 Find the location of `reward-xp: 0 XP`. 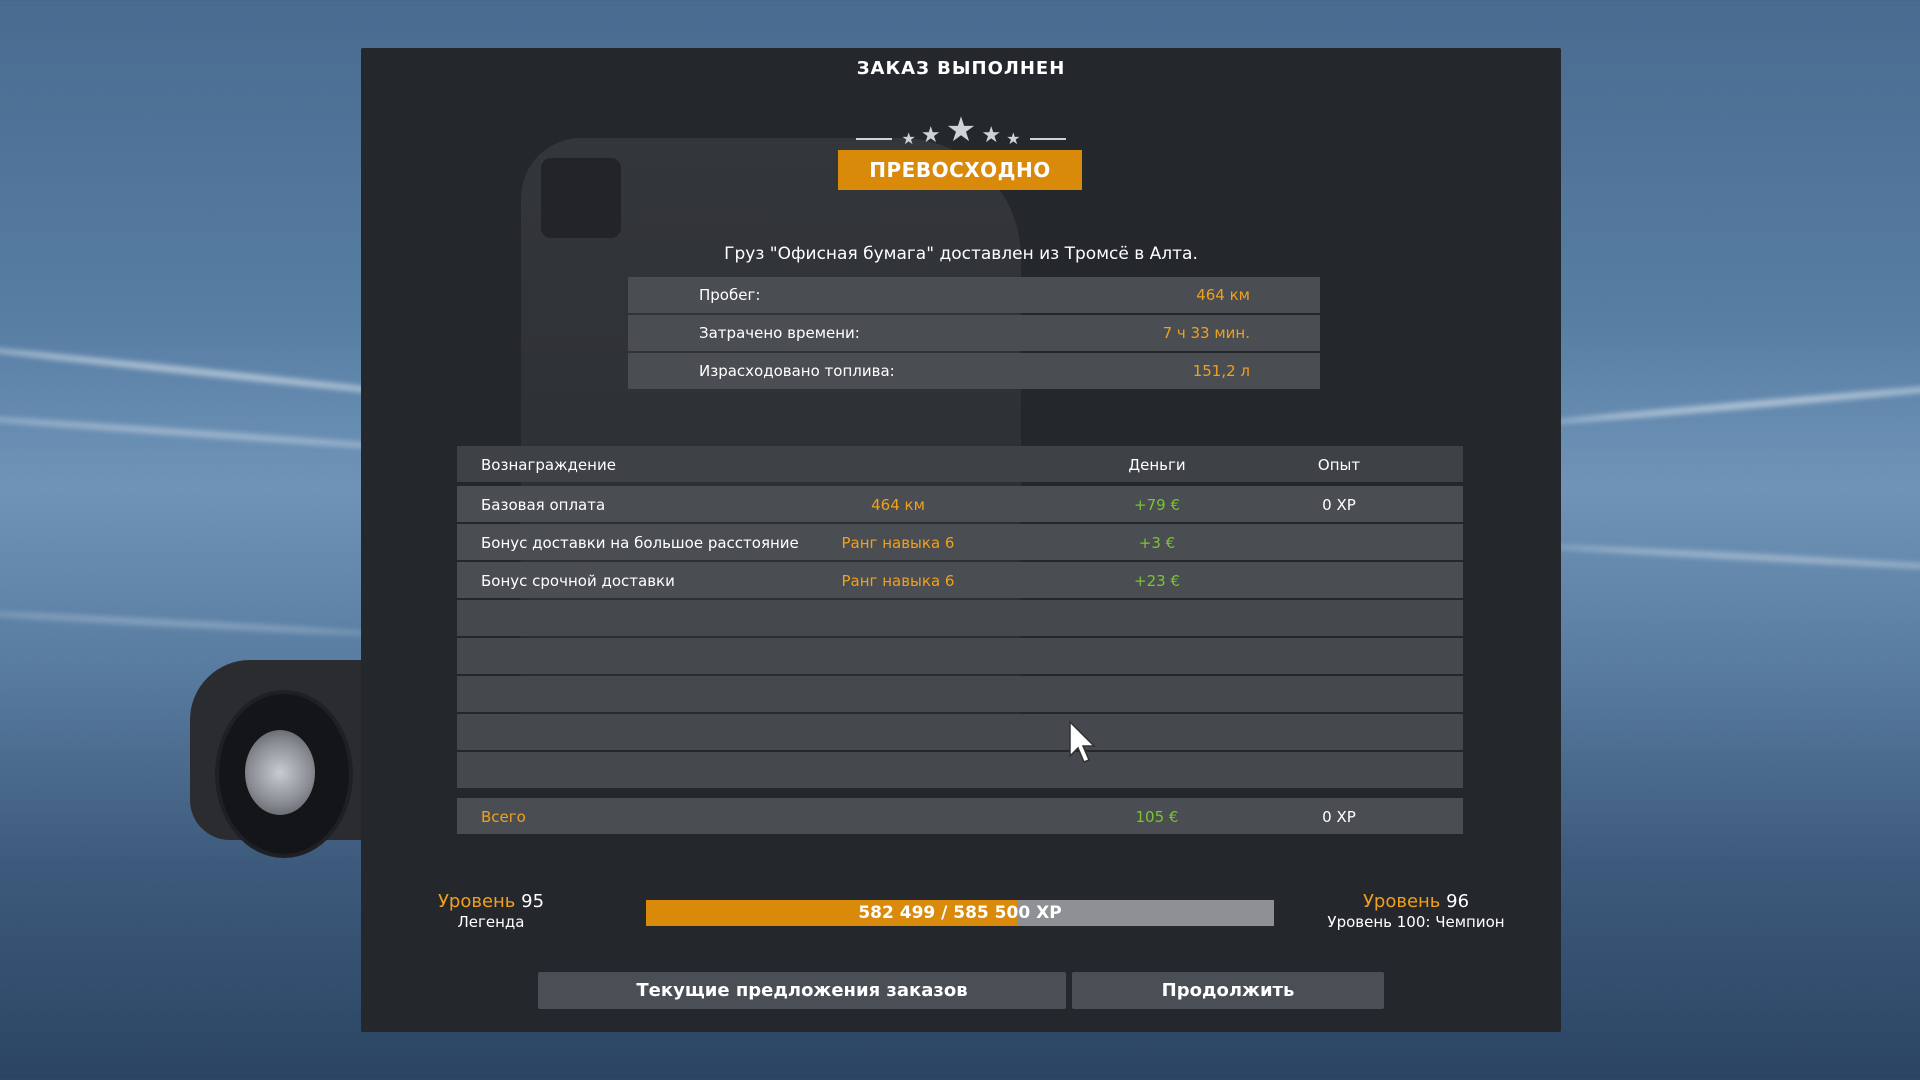

reward-xp: 0 XP is located at coordinates (1339, 505).